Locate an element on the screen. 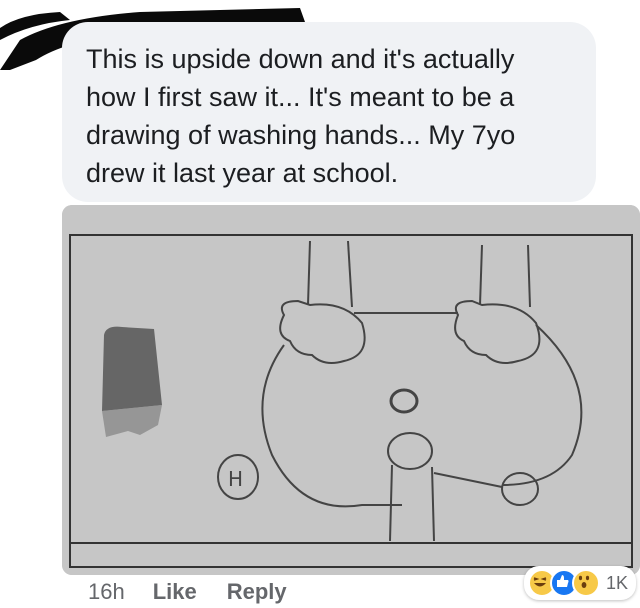 Image resolution: width=640 pixels, height=608 pixels. comment-actions: 16h Like Reply is located at coordinates (187, 592).